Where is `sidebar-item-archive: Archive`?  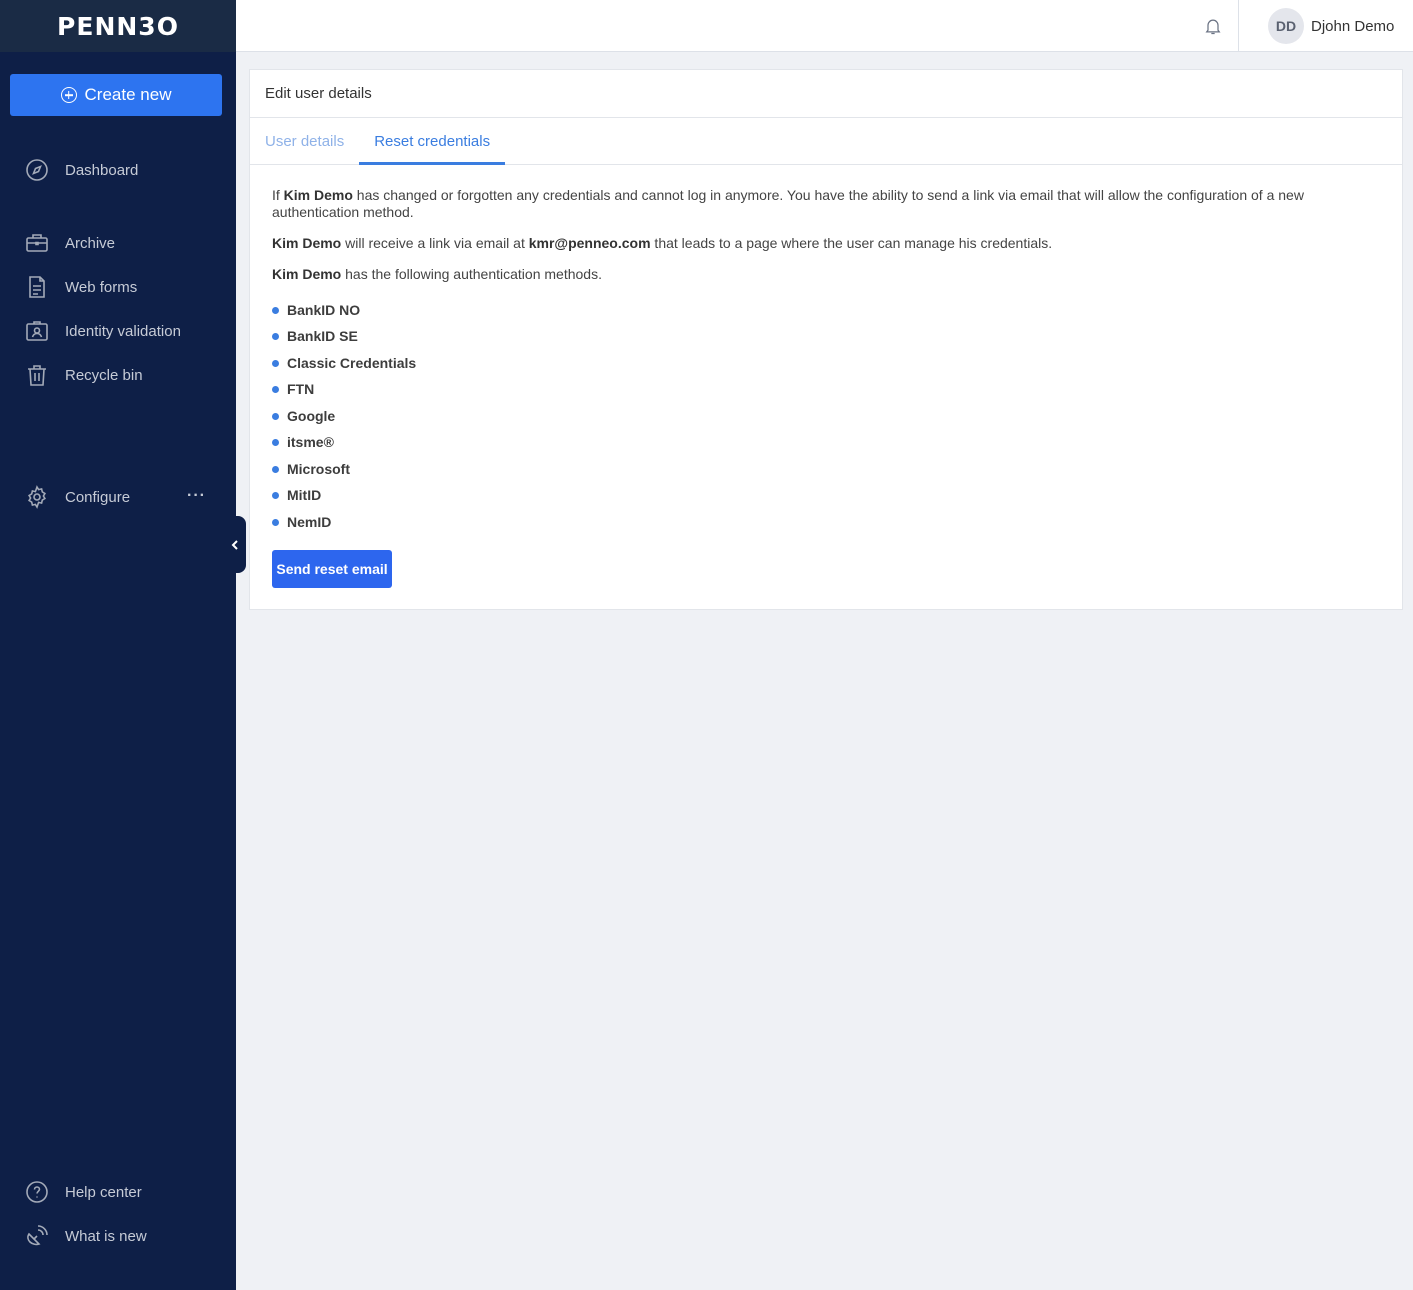 sidebar-item-archive: Archive is located at coordinates (118, 243).